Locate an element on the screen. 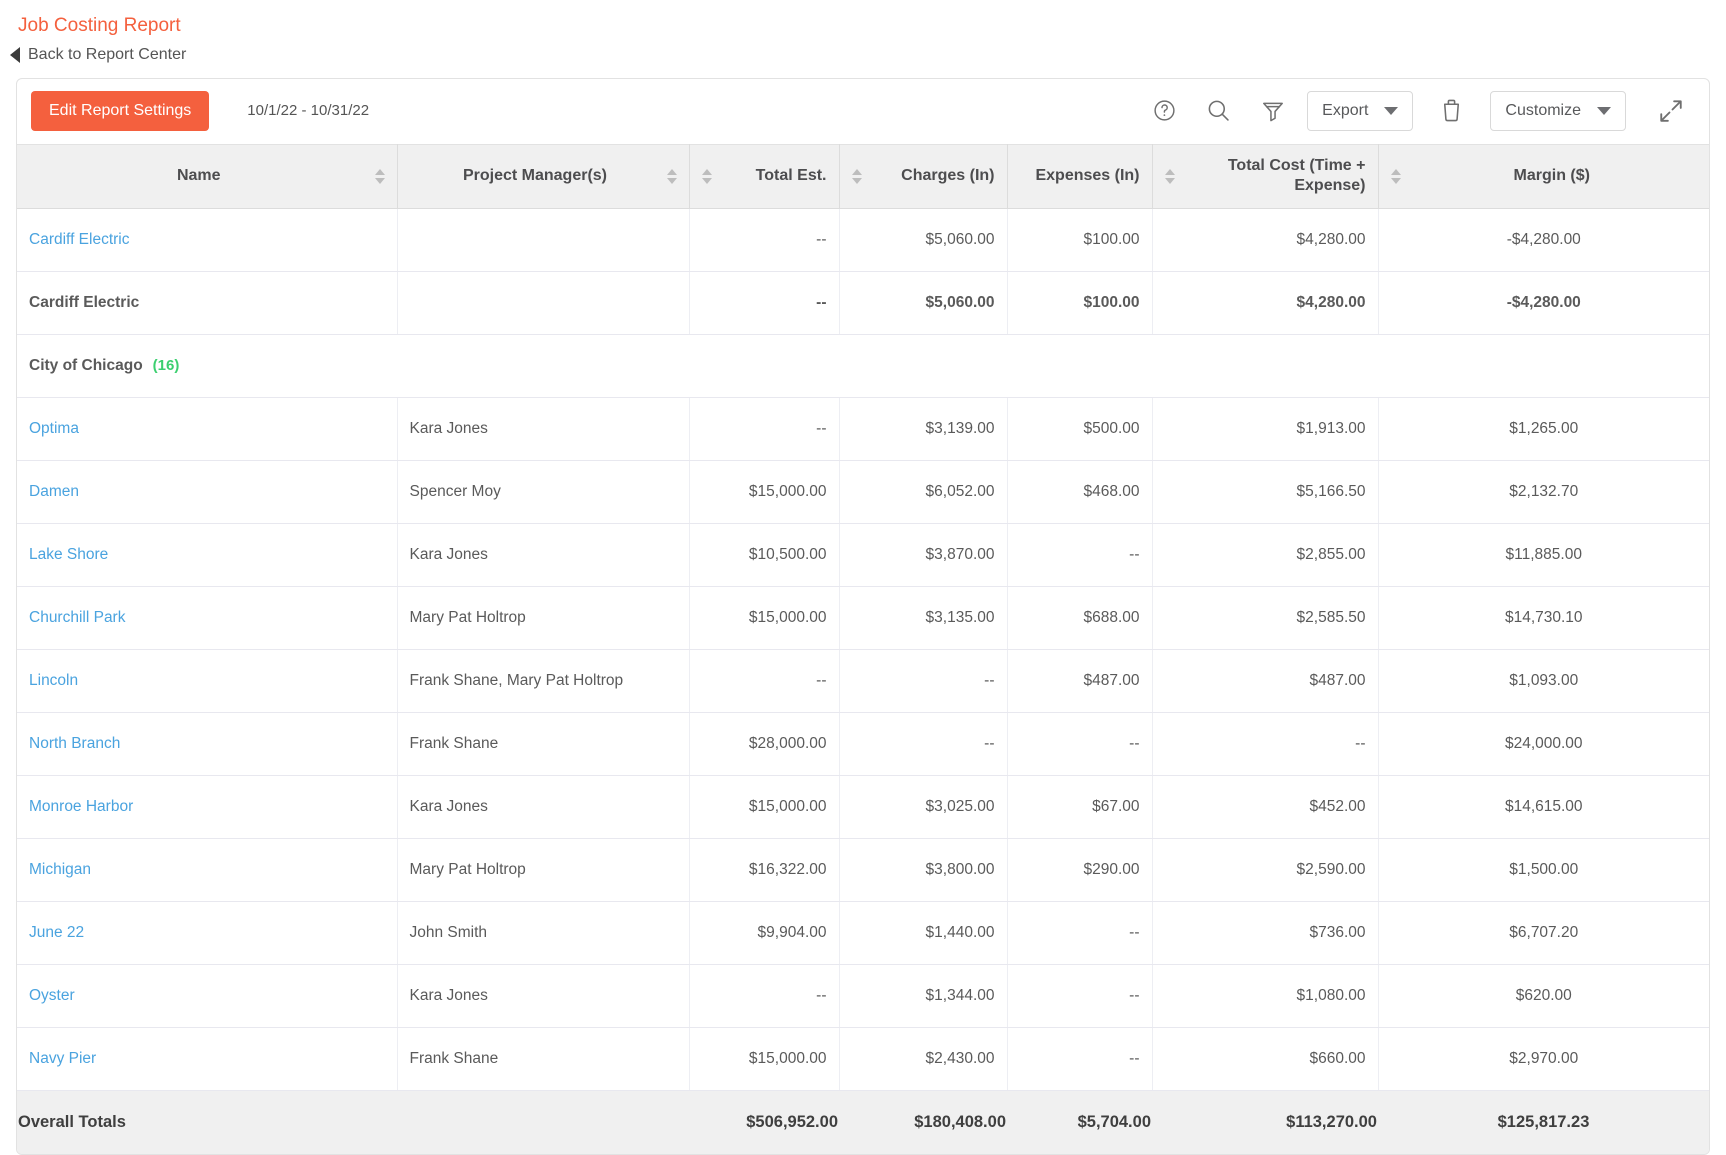 This screenshot has width=1726, height=1155. column-header-expenses-in: Expenses (In) is located at coordinates (1080, 176).